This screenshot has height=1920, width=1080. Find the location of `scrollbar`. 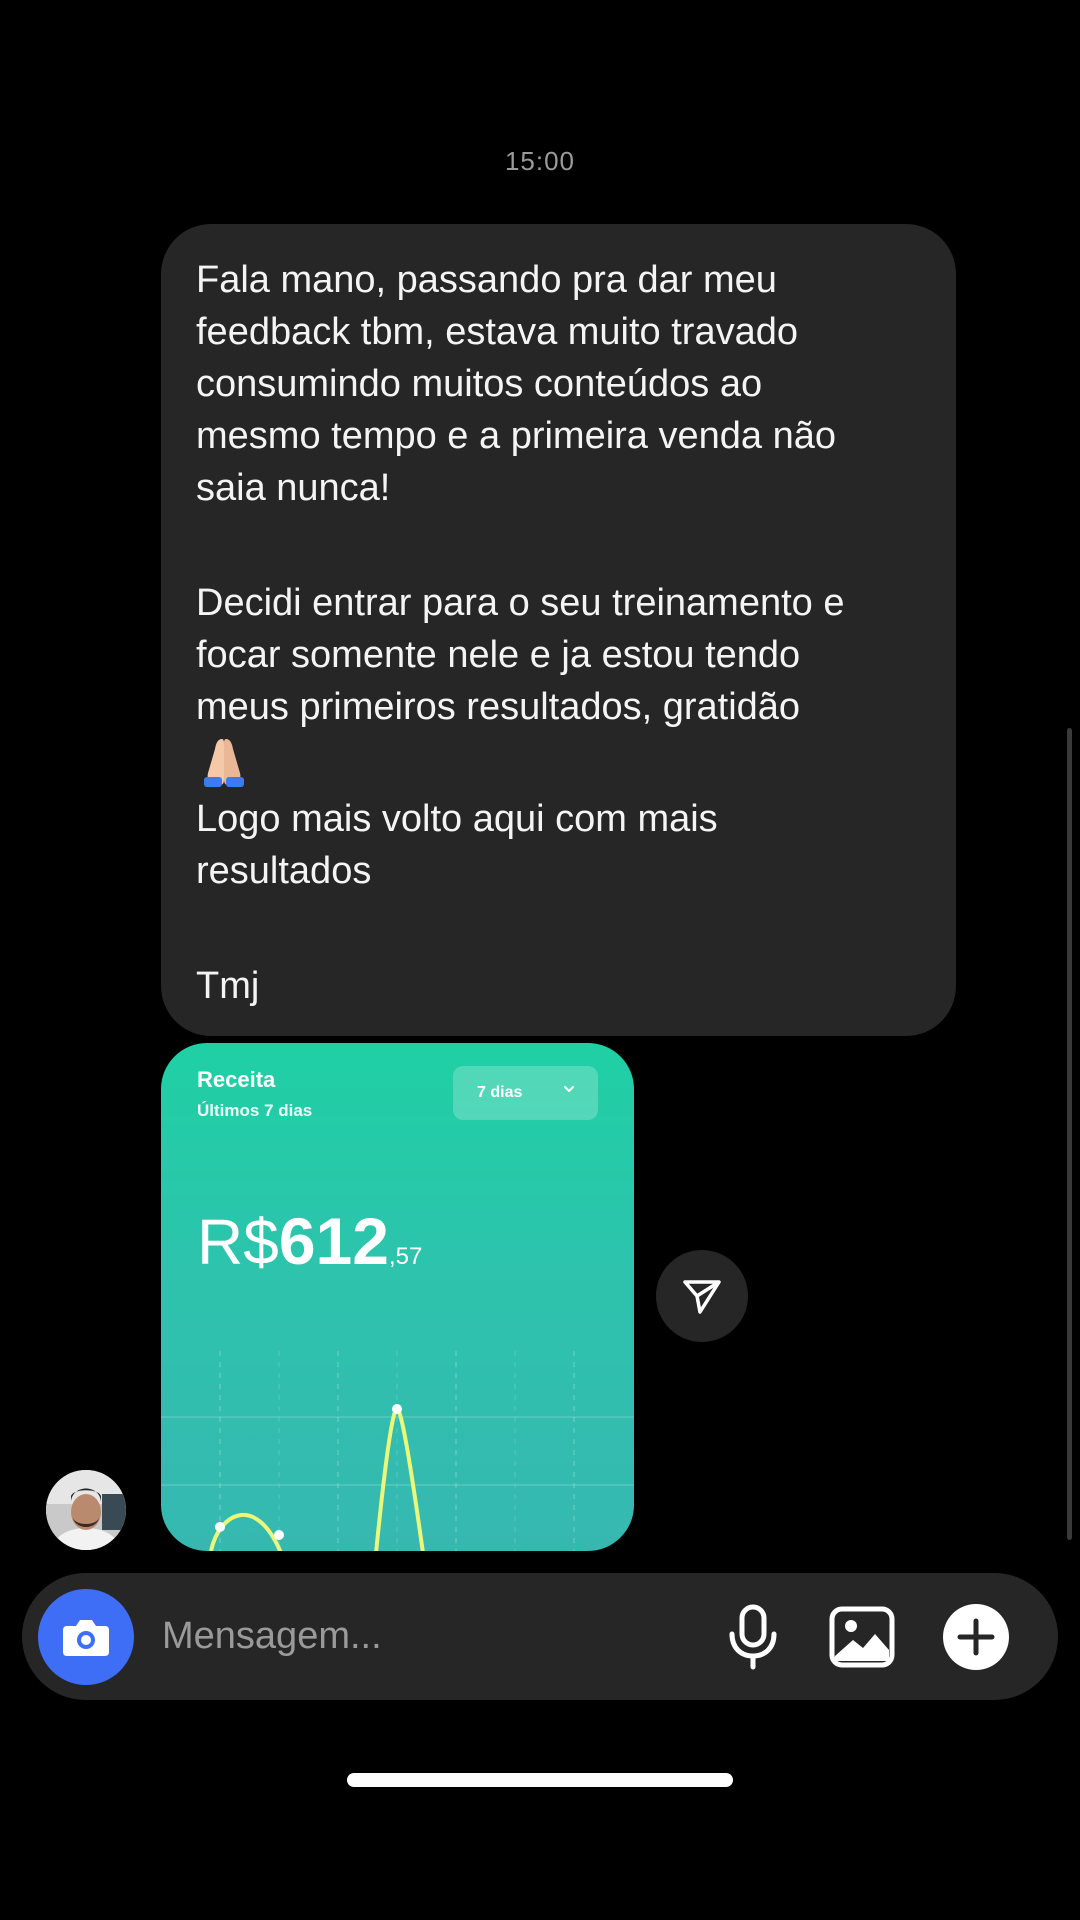

scrollbar is located at coordinates (1069, 1134).